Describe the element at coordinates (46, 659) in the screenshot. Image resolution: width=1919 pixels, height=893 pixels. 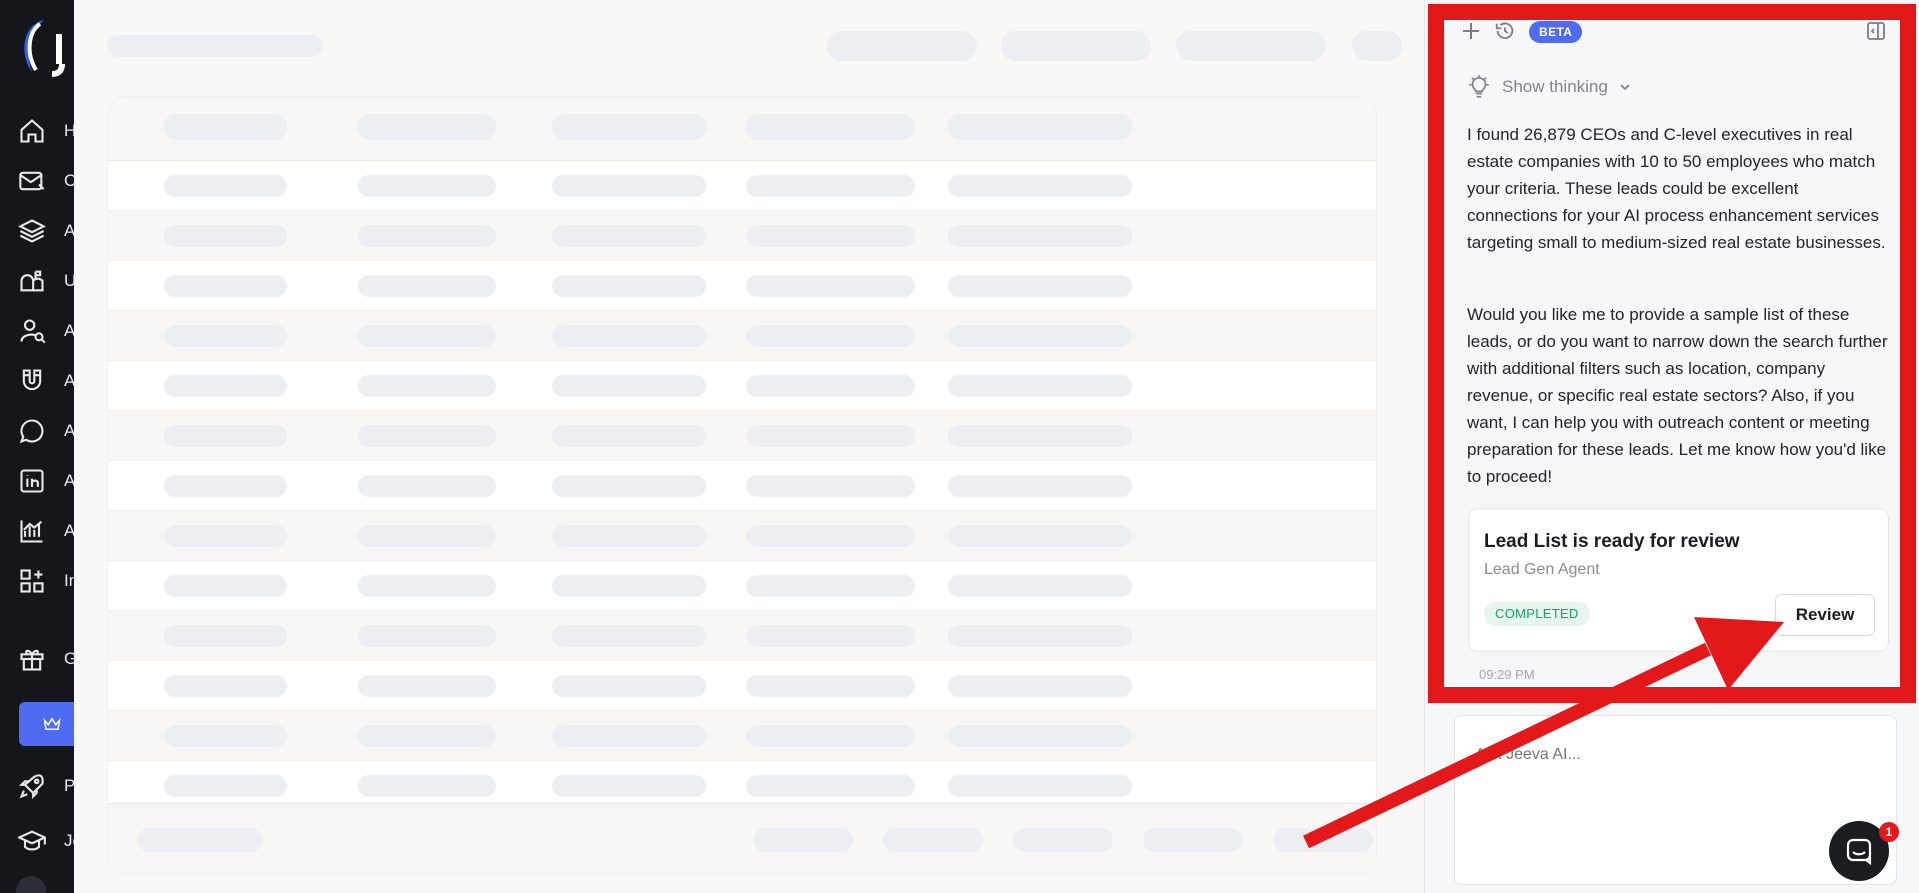
I see `sidebar-item-gift: G` at that location.